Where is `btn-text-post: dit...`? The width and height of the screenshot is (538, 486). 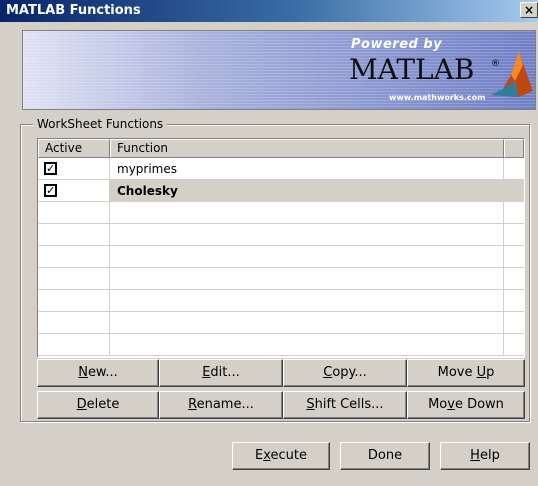 btn-text-post: dit... is located at coordinates (225, 372).